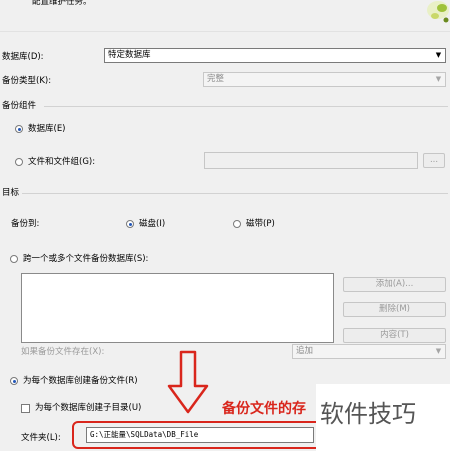  What do you see at coordinates (19, 162) in the screenshot?
I see `component-files-radio` at bounding box center [19, 162].